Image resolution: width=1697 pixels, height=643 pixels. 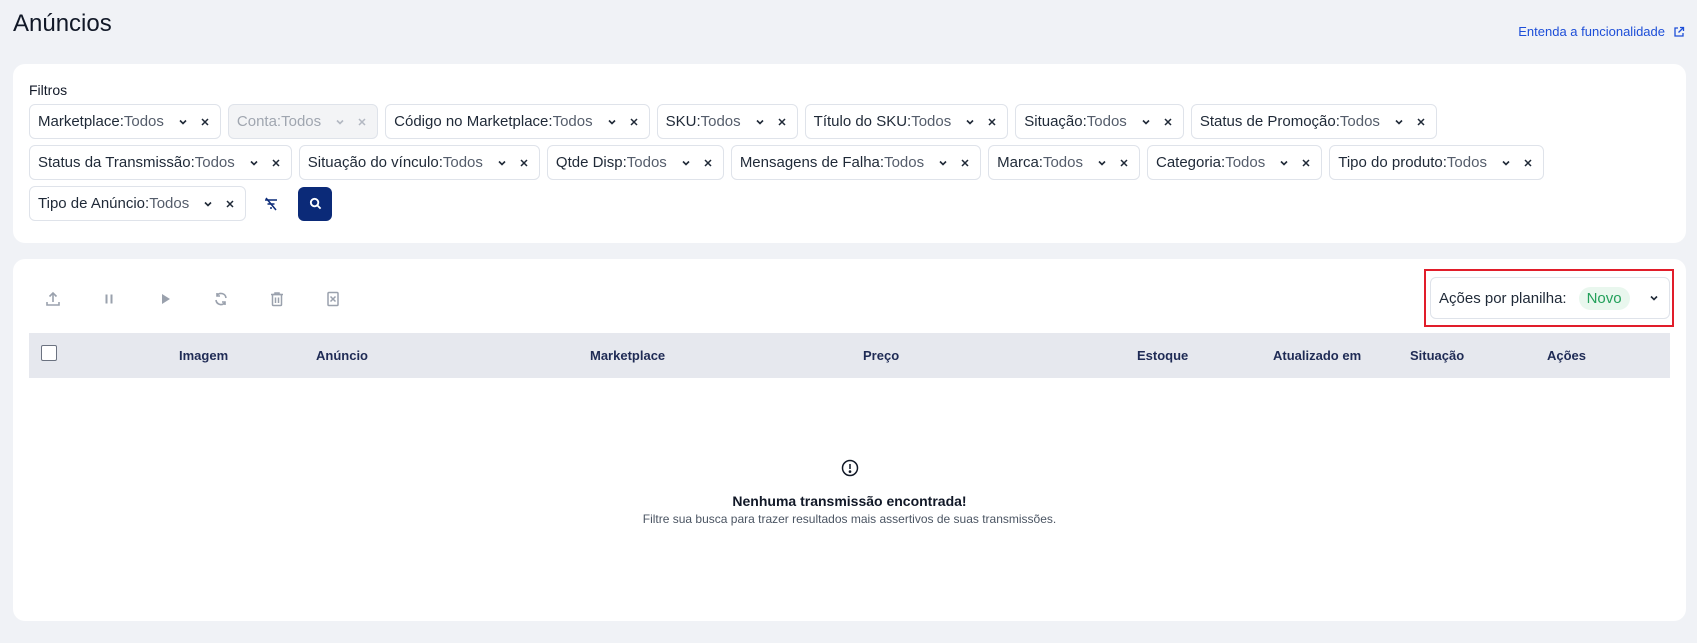 What do you see at coordinates (1190, 162) in the screenshot?
I see `filter-chip-key: Categoria:` at bounding box center [1190, 162].